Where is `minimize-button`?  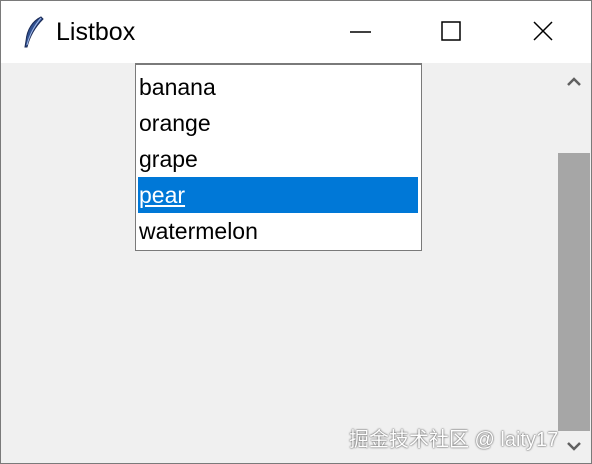 minimize-button is located at coordinates (360, 32).